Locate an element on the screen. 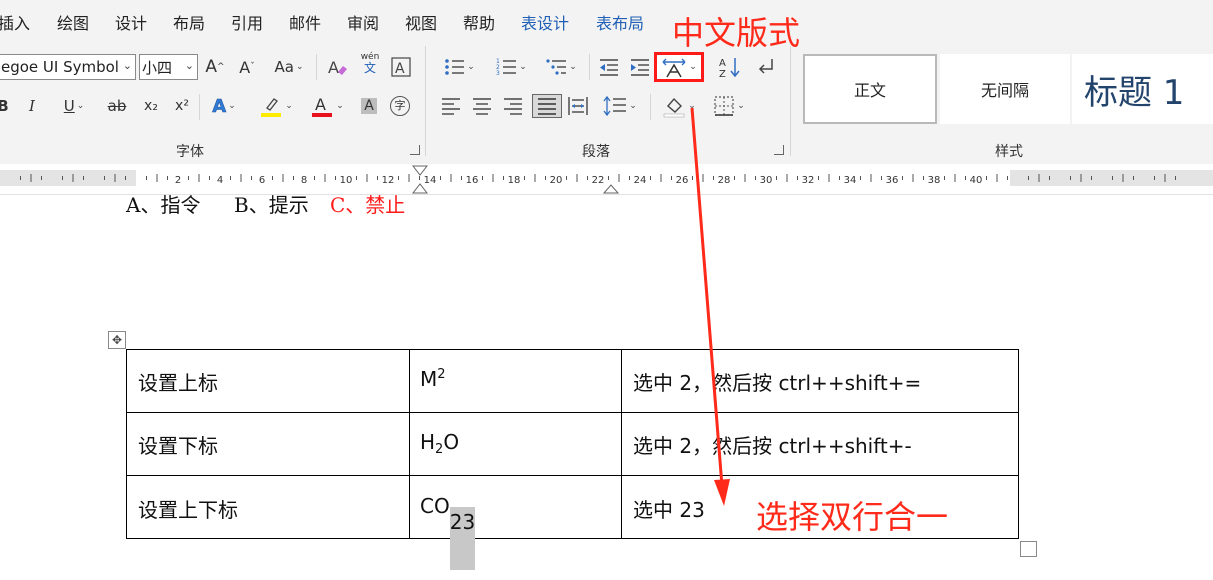 The width and height of the screenshot is (1213, 580). tab-help: 帮助 is located at coordinates (479, 22).